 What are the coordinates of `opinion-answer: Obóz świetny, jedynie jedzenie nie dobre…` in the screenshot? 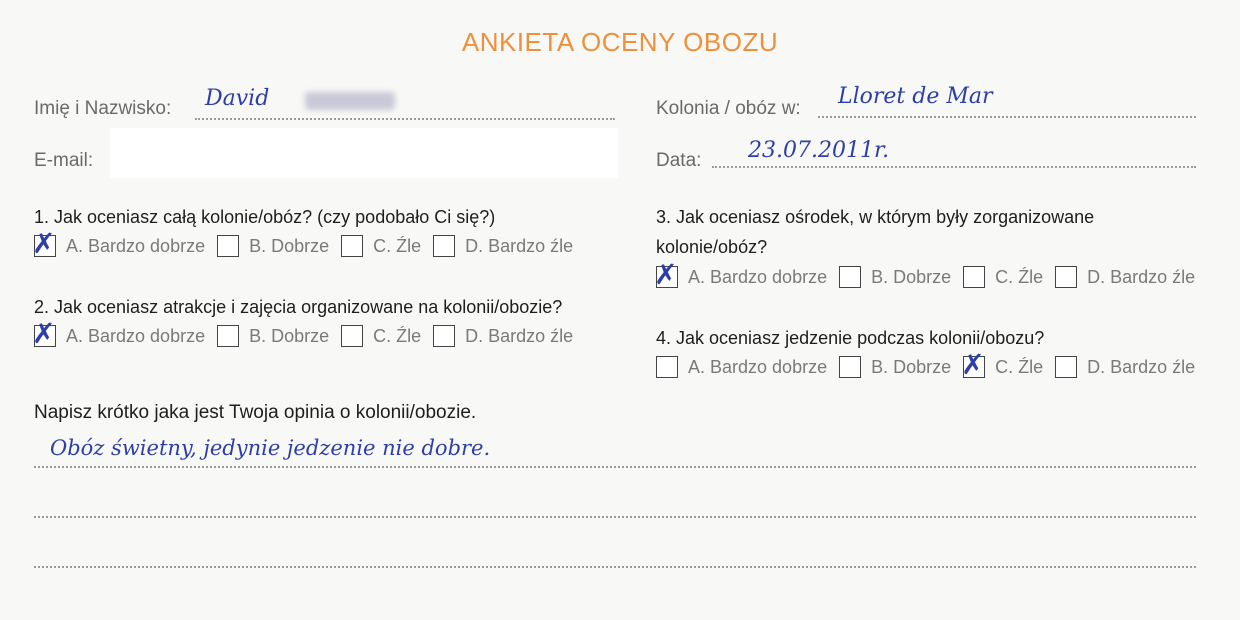 It's located at (270, 448).